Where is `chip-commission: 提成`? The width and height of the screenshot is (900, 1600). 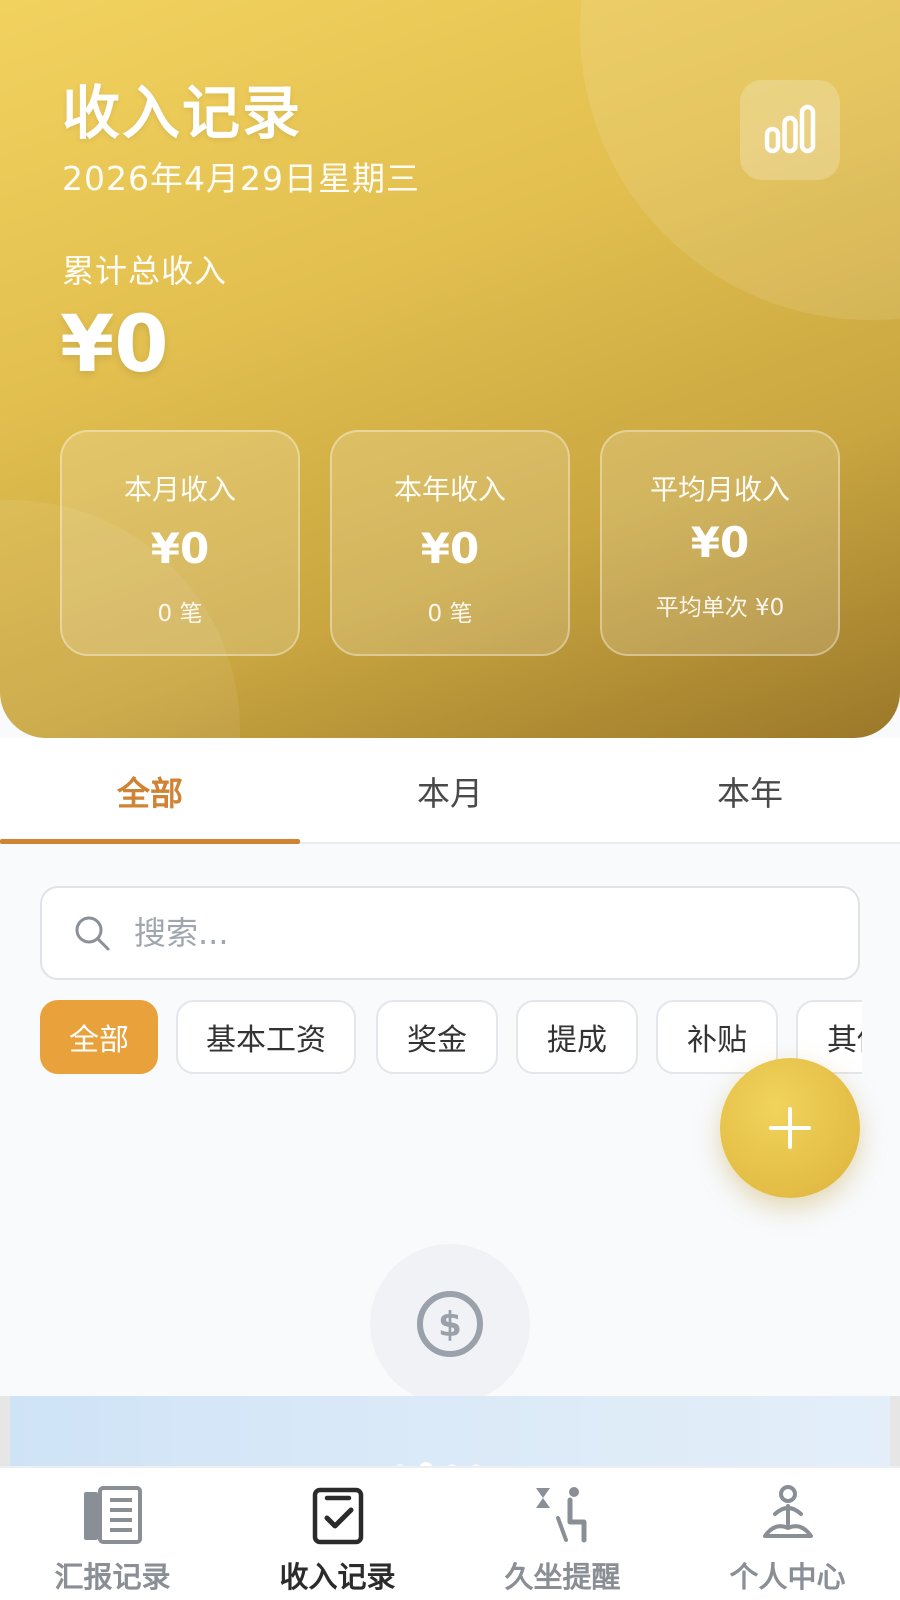
chip-commission: 提成 is located at coordinates (577, 1037).